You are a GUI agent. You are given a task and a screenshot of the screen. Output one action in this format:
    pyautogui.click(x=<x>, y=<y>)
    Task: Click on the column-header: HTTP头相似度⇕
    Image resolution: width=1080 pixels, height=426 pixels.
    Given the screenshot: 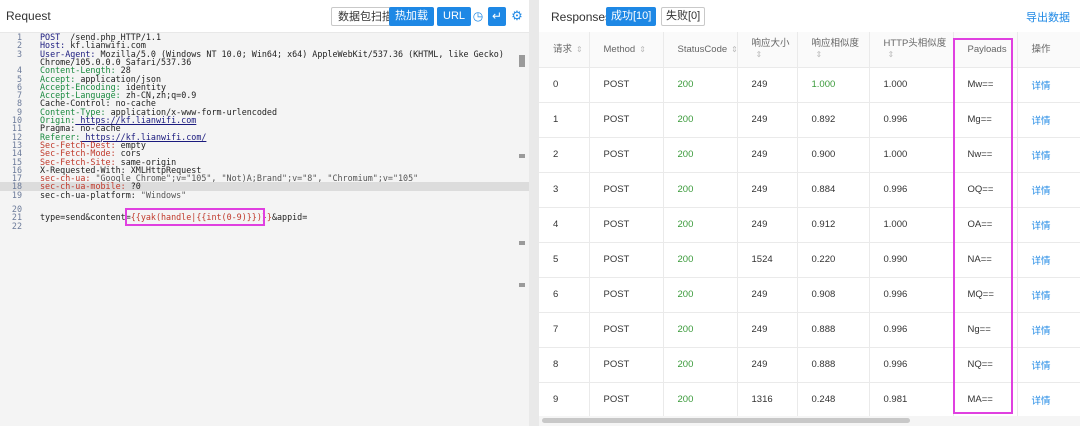 What is the action you would take?
    pyautogui.click(x=911, y=50)
    